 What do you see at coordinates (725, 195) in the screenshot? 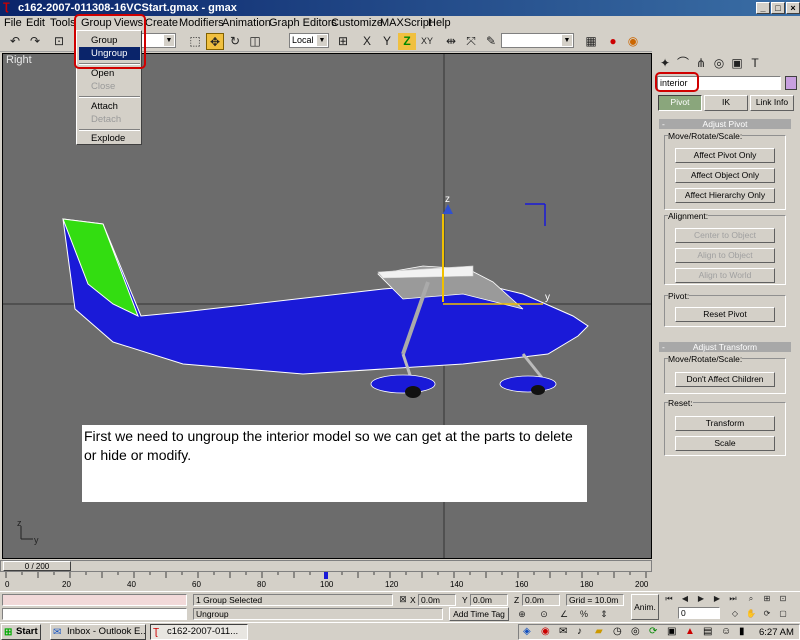
I see `affect-hierarchy-only-button: Affect Hierarchy Only` at bounding box center [725, 195].